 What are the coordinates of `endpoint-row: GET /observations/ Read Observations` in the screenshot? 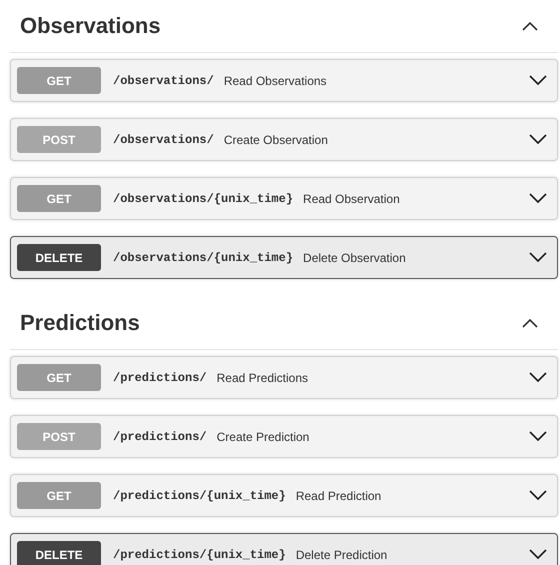 It's located at (284, 80).